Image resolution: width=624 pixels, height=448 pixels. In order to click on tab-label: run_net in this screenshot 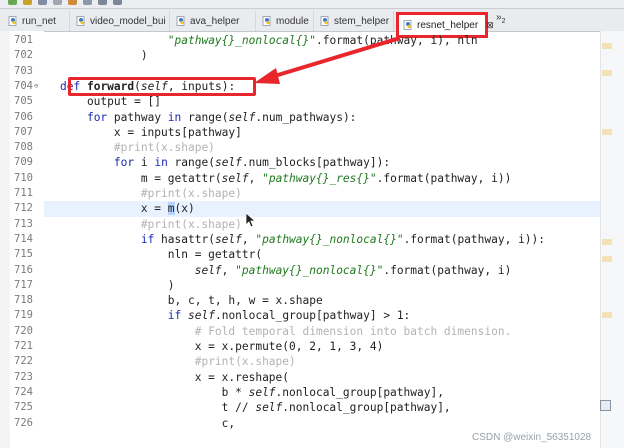, I will do `click(39, 21)`.